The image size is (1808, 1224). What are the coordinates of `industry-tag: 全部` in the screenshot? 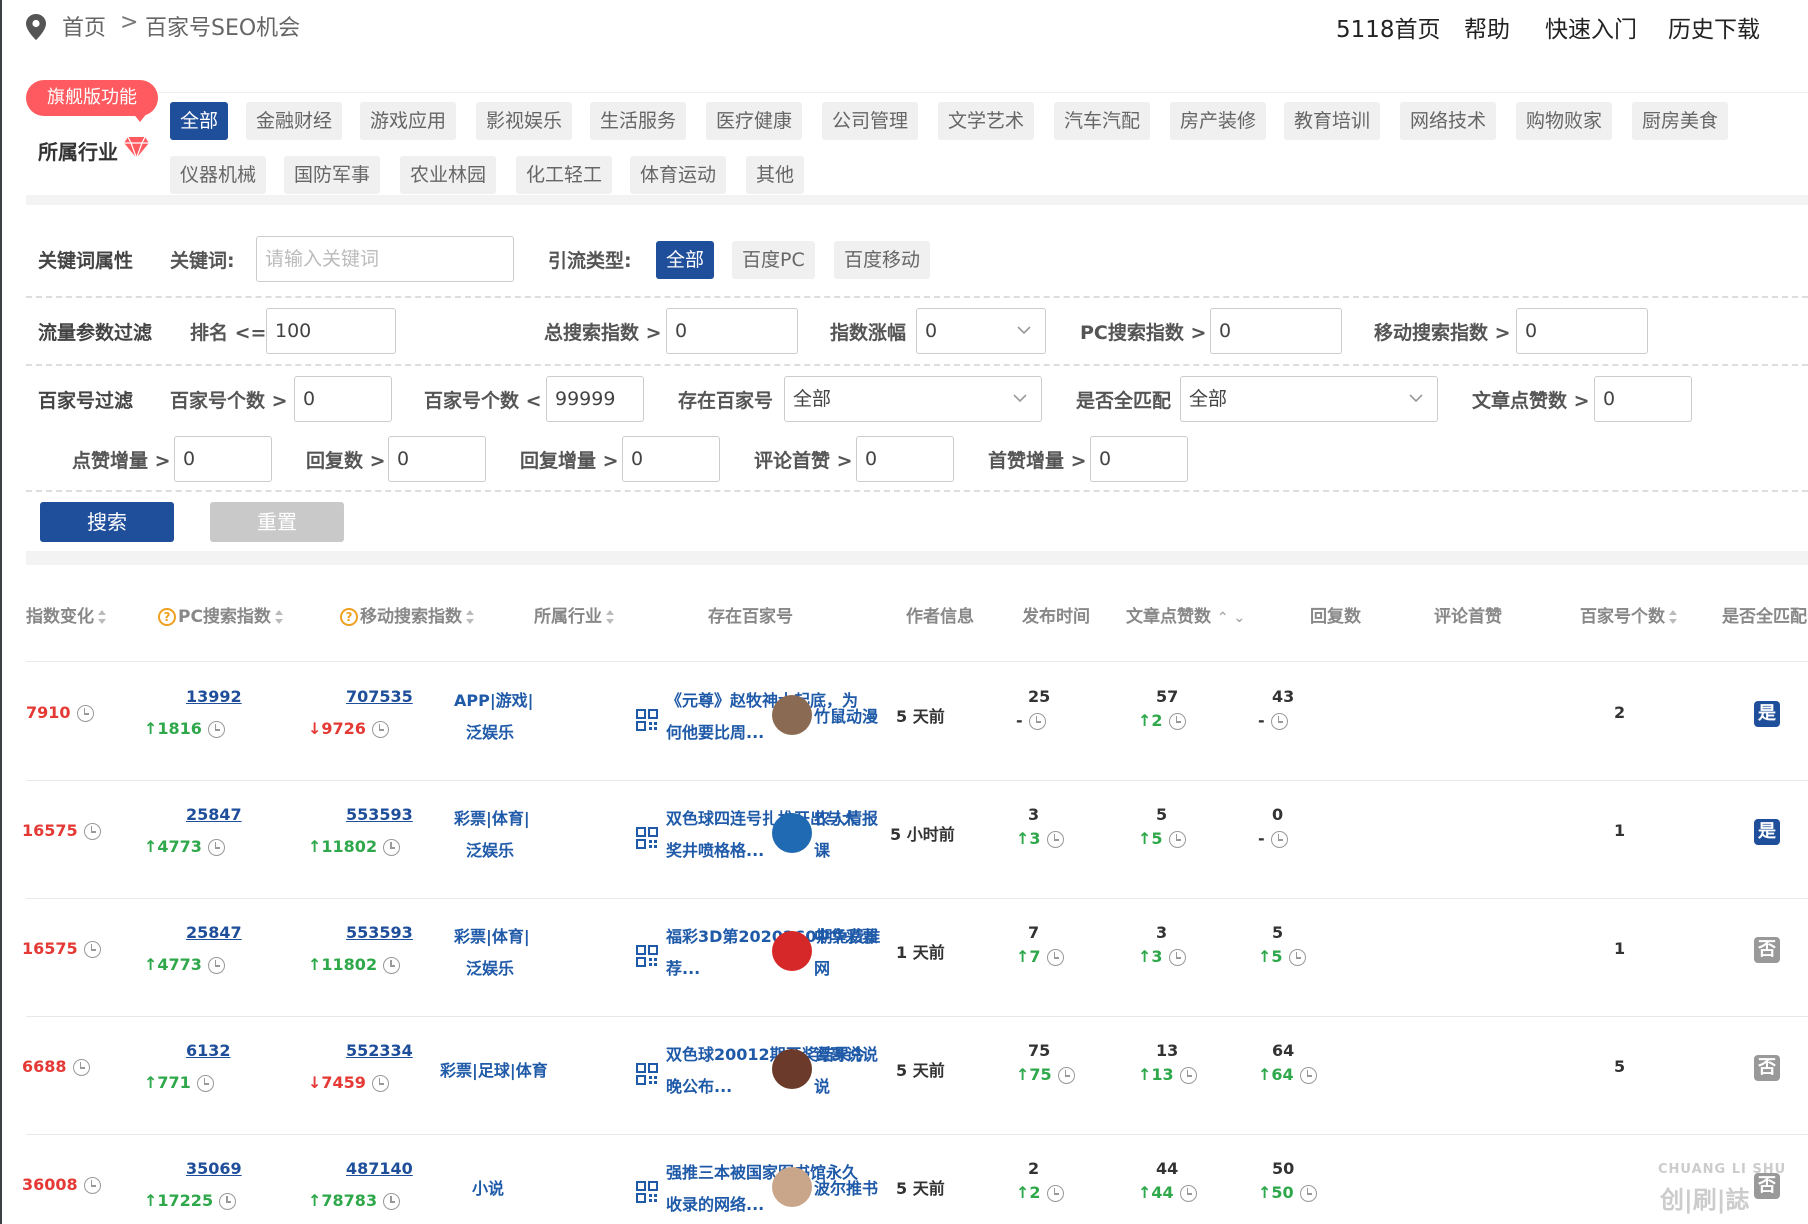 It's located at (199, 121).